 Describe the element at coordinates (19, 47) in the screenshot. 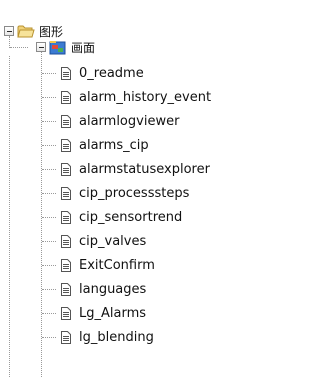

I see `tree-connector-child` at that location.